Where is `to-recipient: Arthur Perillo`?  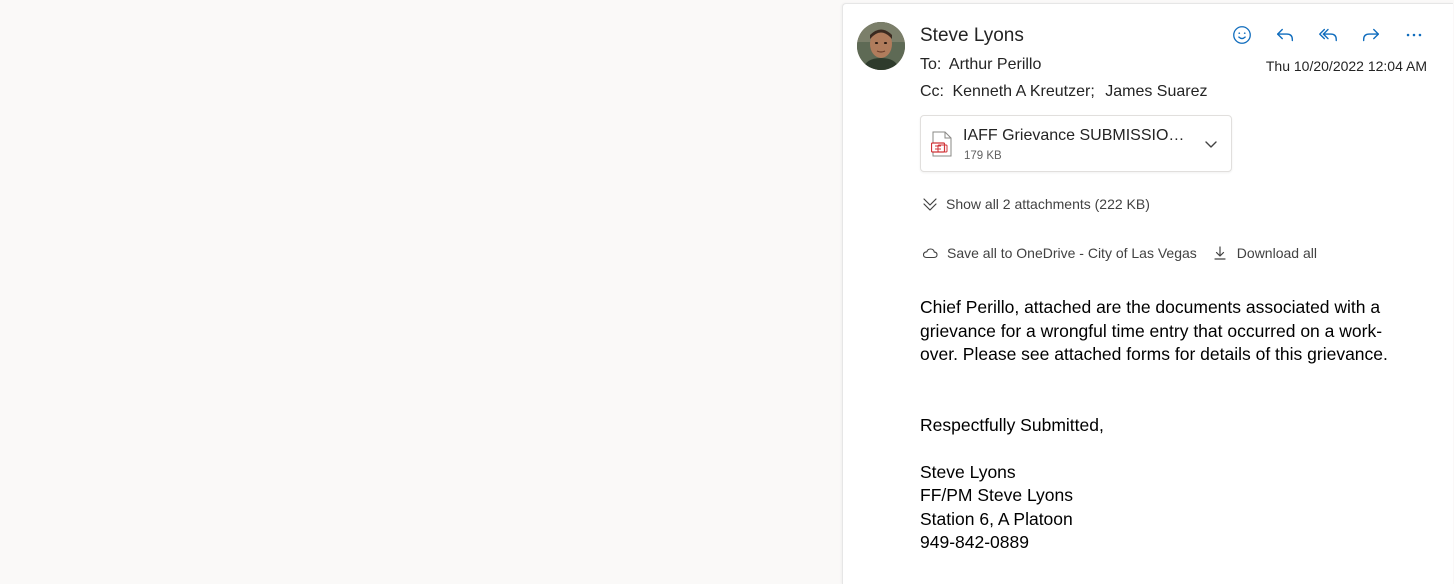 to-recipient: Arthur Perillo is located at coordinates (995, 64).